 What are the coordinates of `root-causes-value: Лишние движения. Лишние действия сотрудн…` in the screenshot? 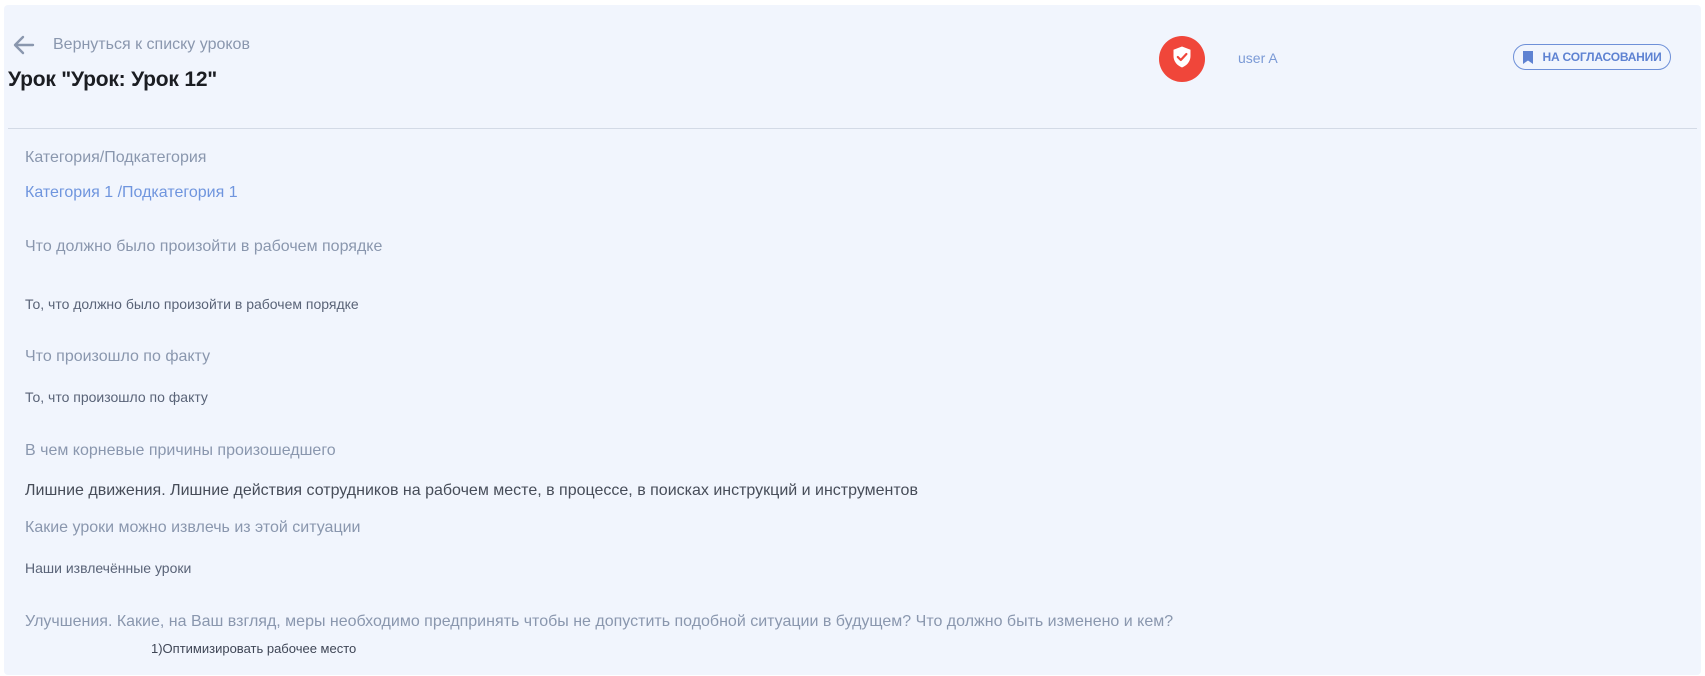 It's located at (471, 490).